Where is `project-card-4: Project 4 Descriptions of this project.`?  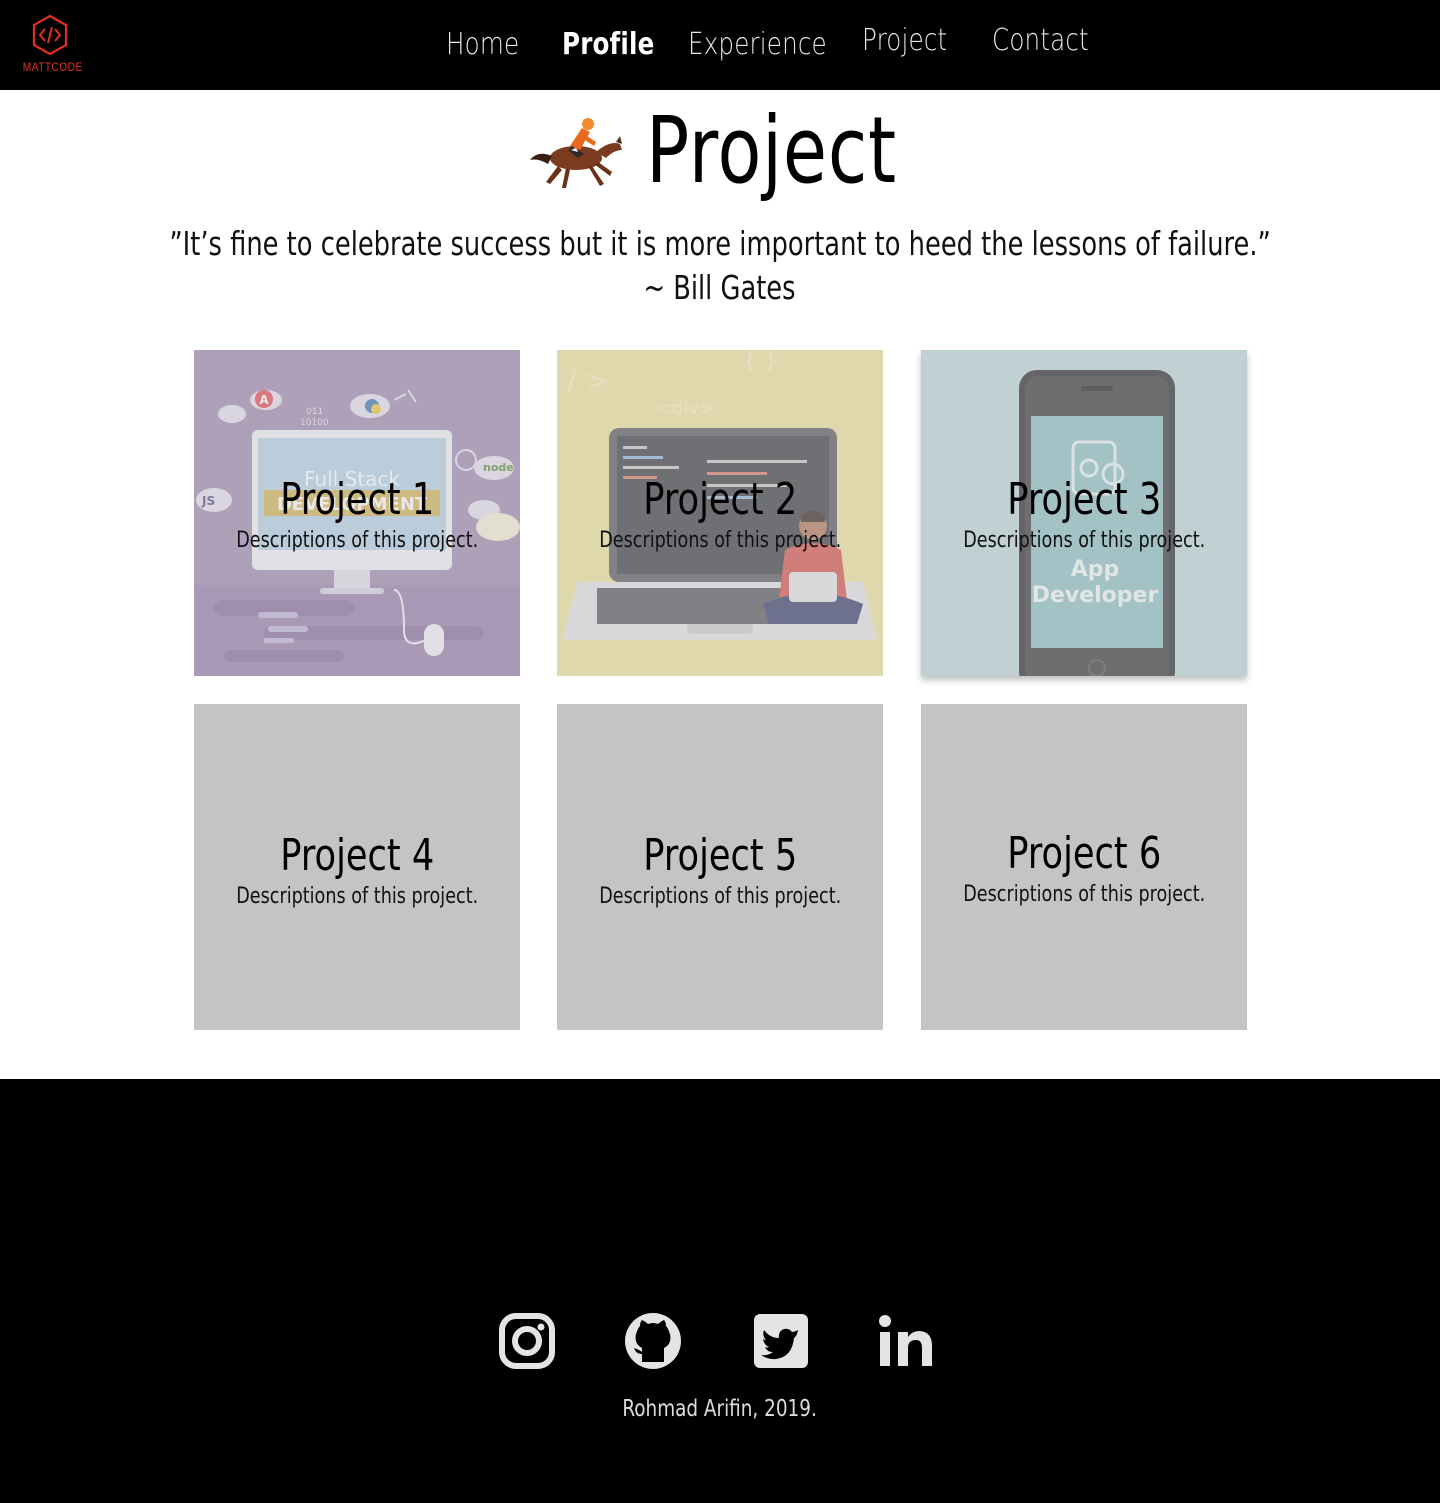
project-card-4: Project 4 Descriptions of this project. is located at coordinates (357, 867).